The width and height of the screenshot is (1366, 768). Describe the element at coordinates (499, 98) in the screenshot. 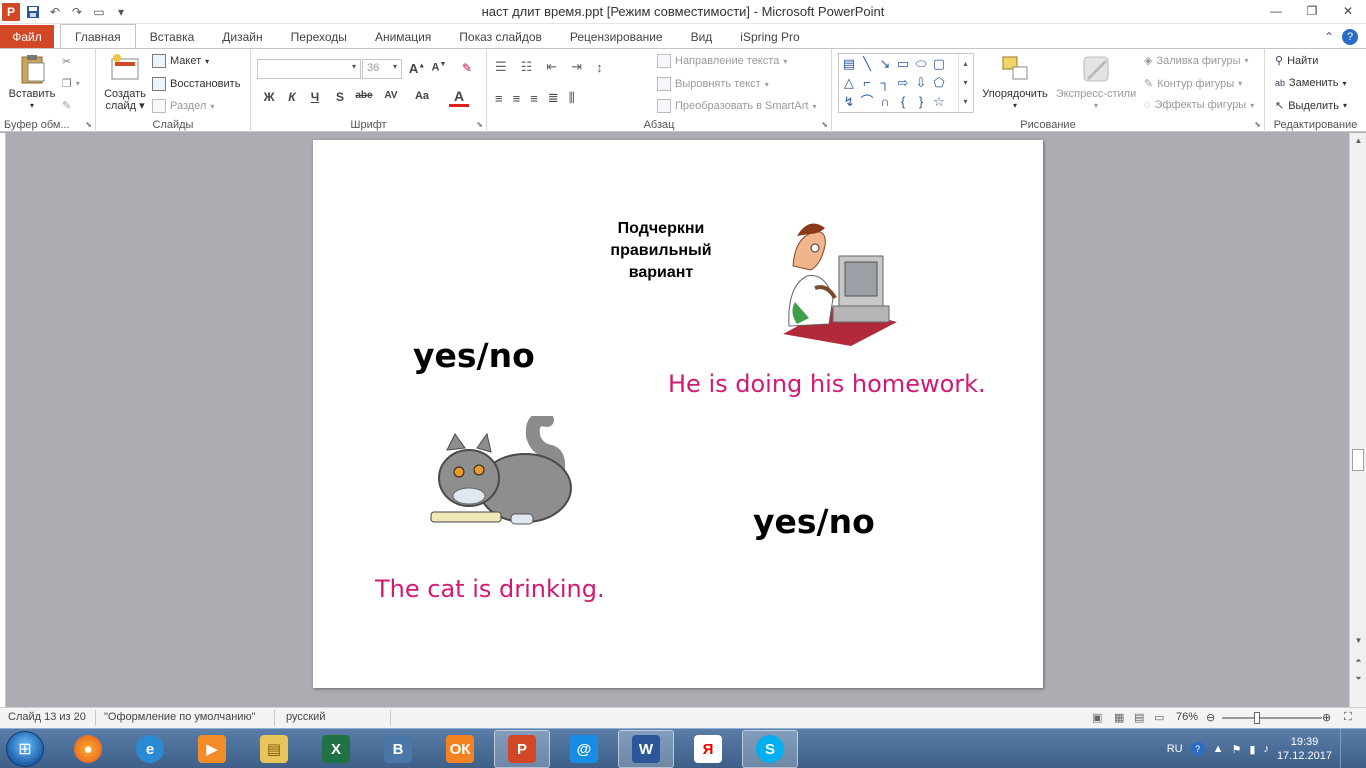

I see `align-left-icon: ≡` at that location.